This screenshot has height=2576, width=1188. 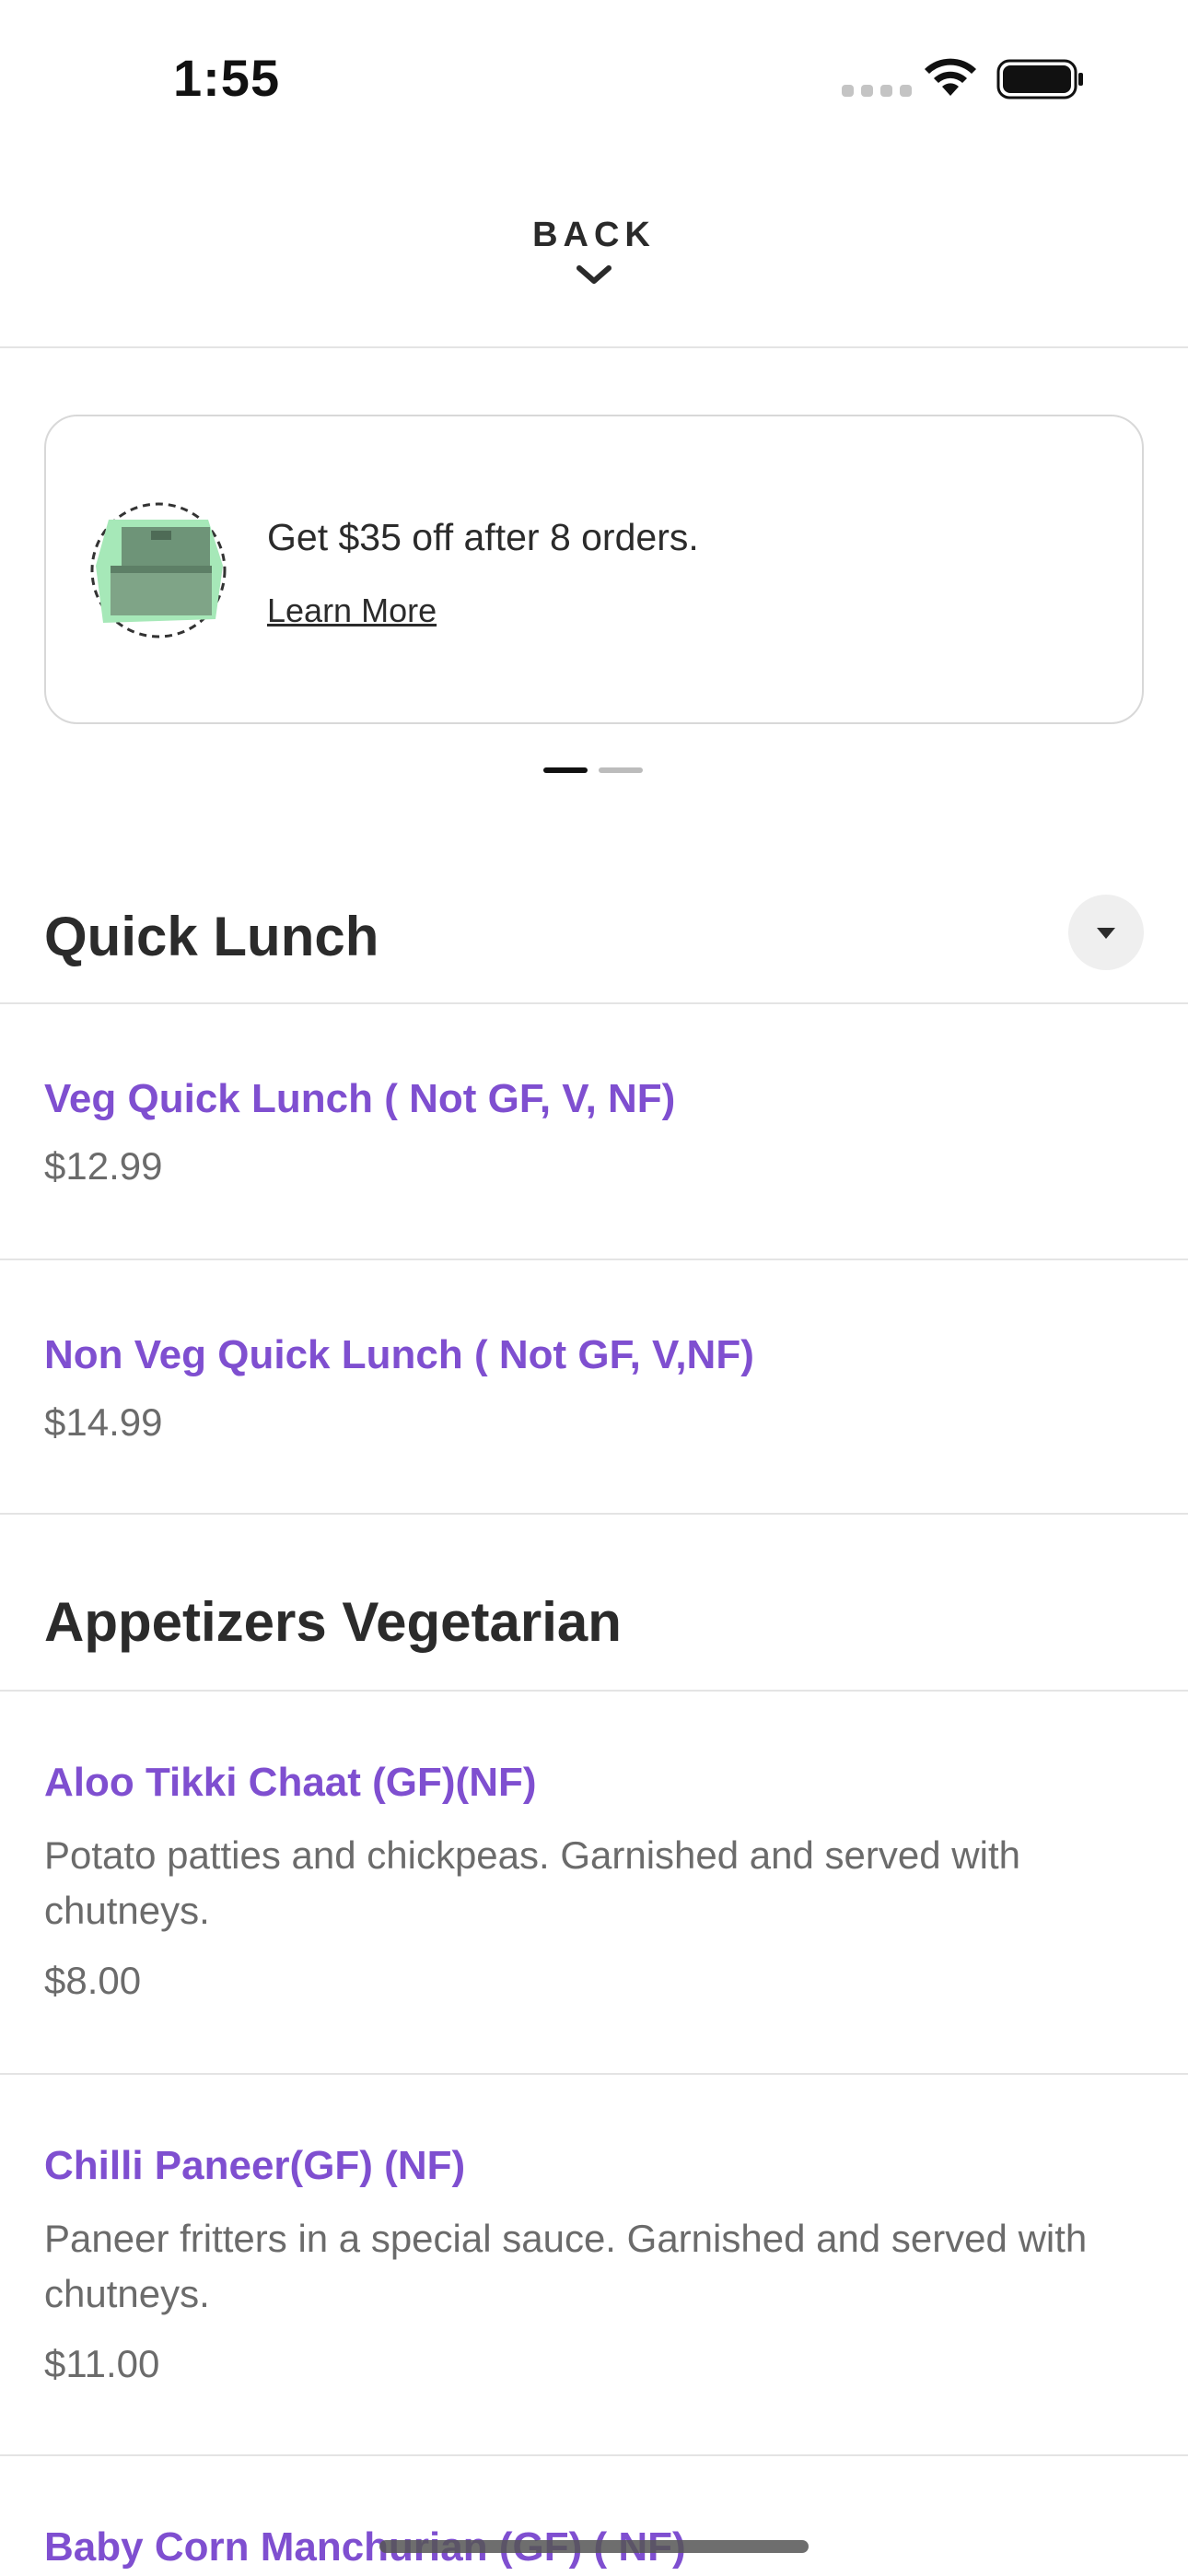 What do you see at coordinates (360, 1098) in the screenshot?
I see `item-name: Veg Quick Lunch ( Not GF, V, NF)` at bounding box center [360, 1098].